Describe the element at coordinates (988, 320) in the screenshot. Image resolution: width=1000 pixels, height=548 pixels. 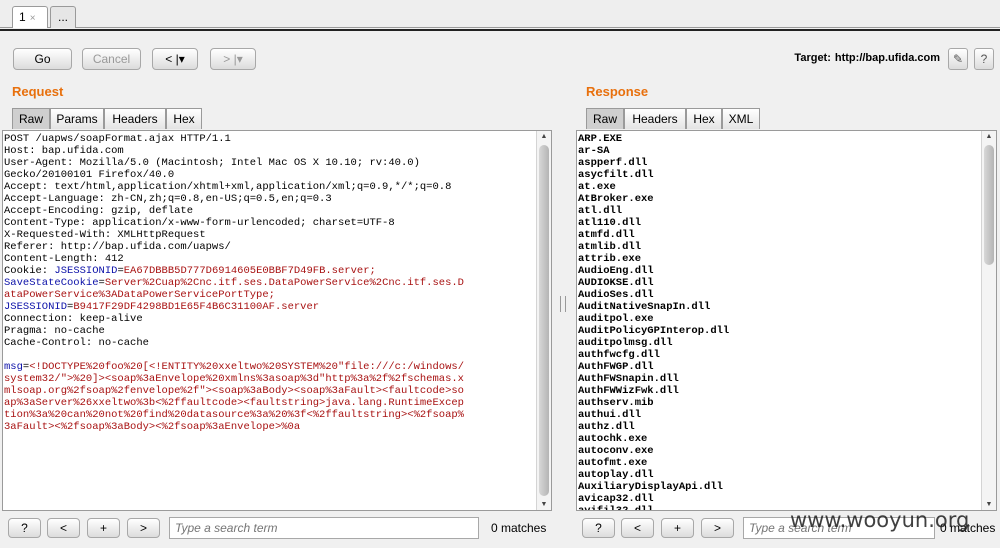
I see `response-scrollbar: ▲ ▼` at that location.